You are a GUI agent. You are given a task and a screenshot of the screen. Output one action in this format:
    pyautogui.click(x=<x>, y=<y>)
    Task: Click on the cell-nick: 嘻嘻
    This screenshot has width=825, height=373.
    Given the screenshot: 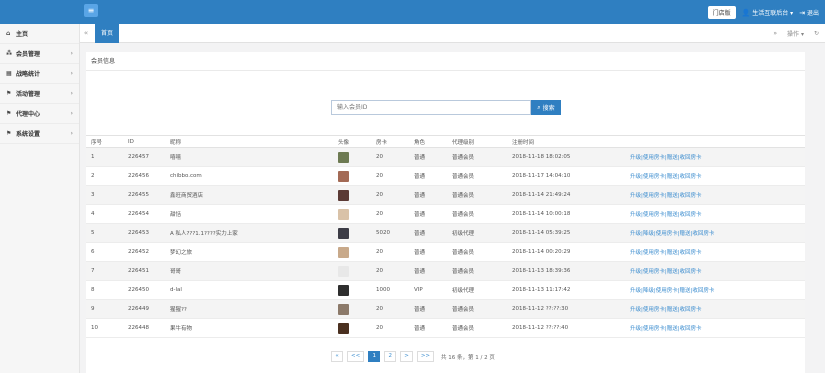 What is the action you would take?
    pyautogui.click(x=254, y=157)
    